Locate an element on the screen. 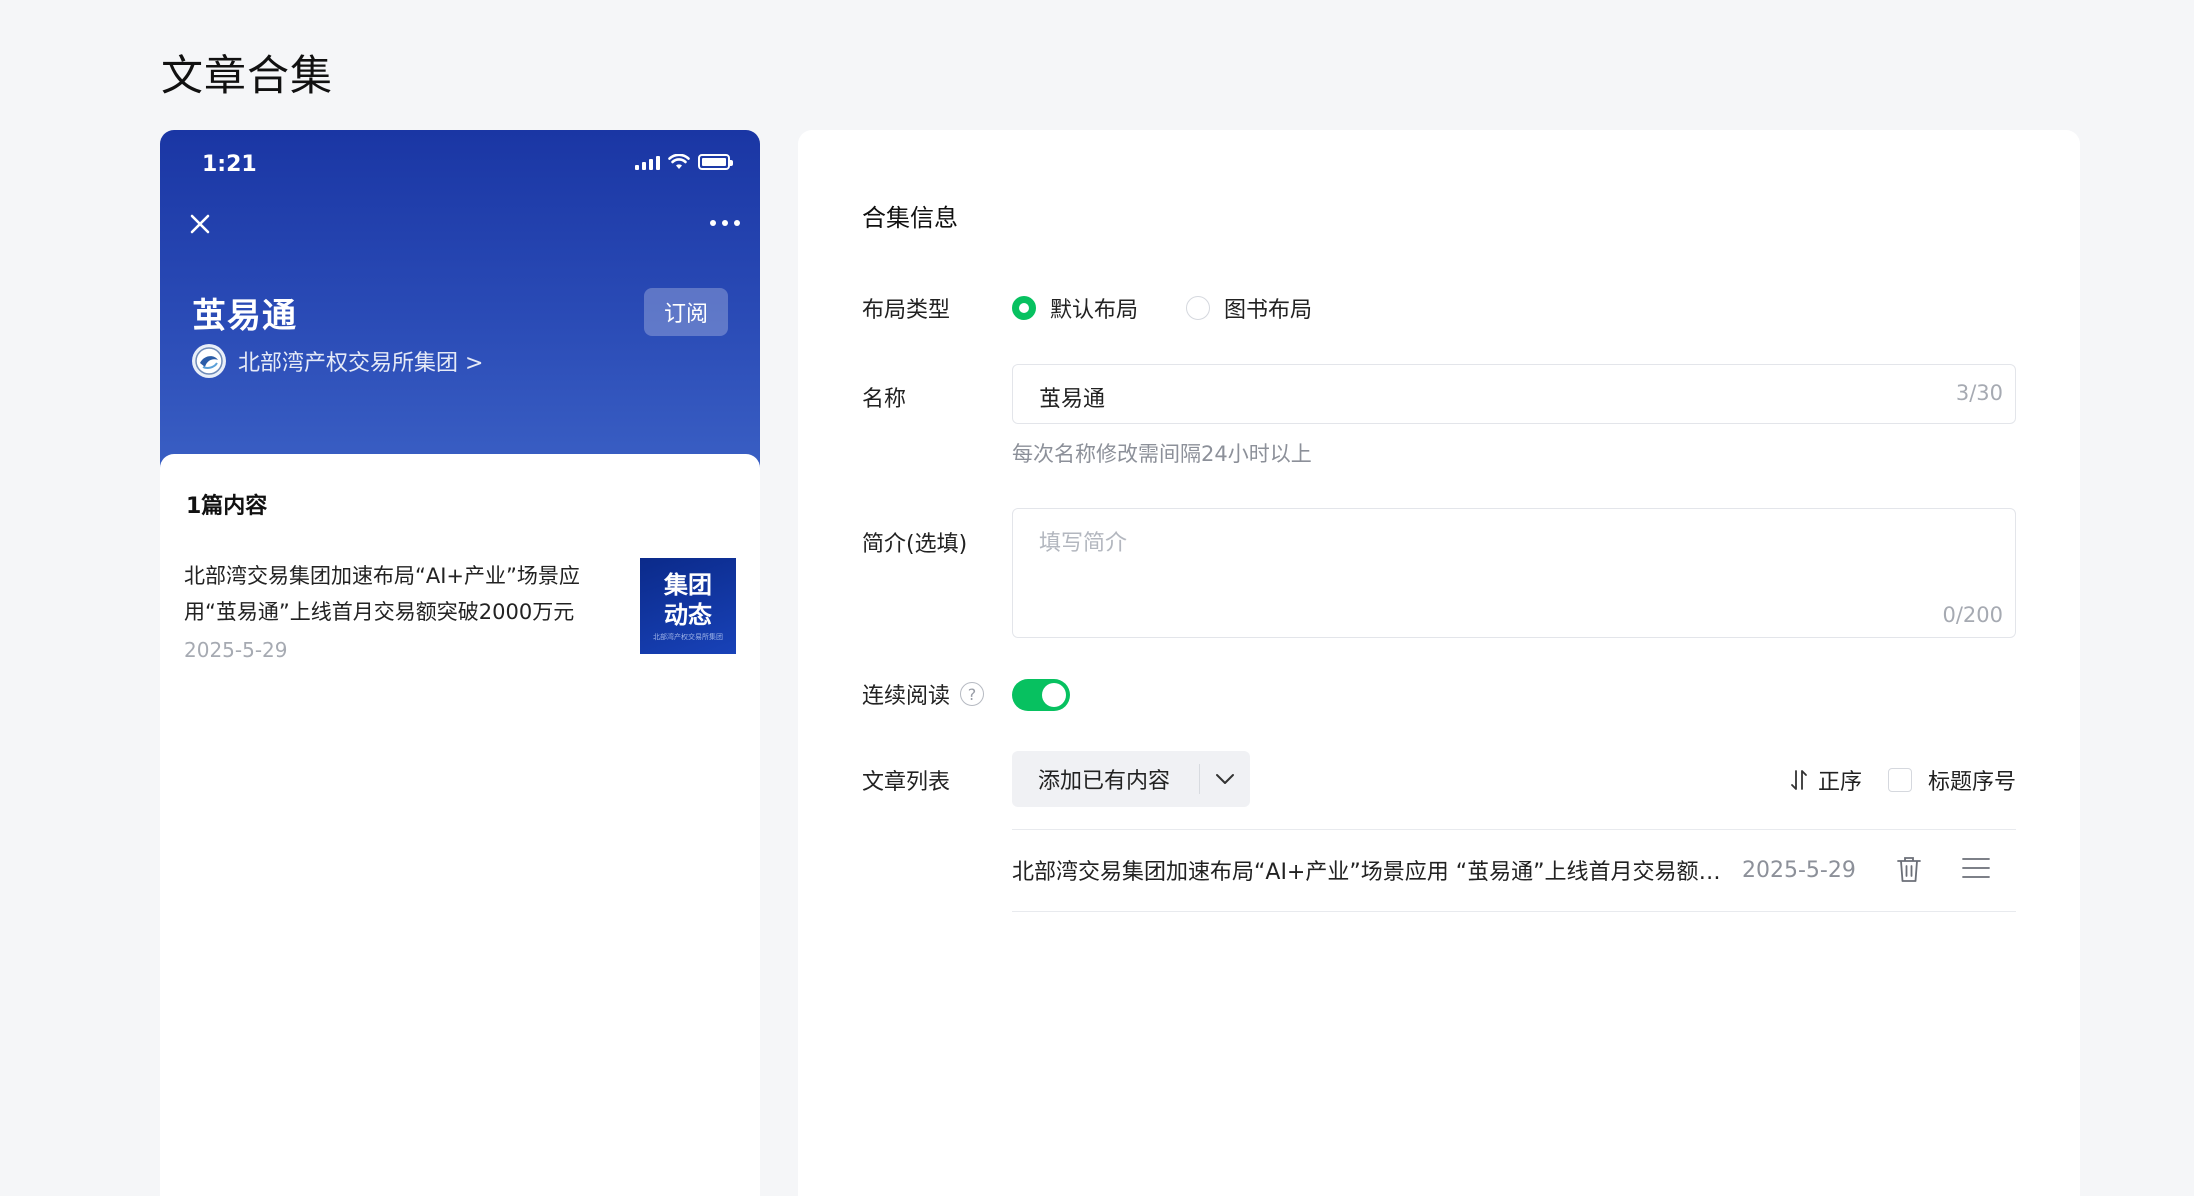 The width and height of the screenshot is (2194, 1196). org-link: 北部湾产权交易所集团 > is located at coordinates (337, 361).